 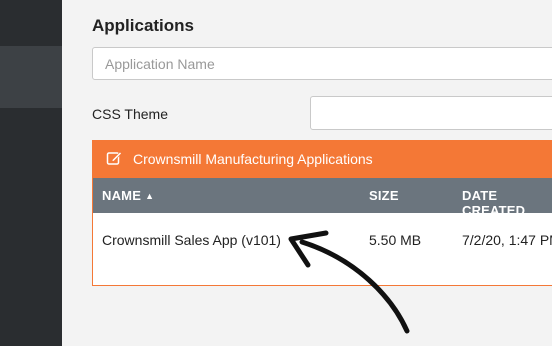 What do you see at coordinates (384, 195) in the screenshot?
I see `column-header-size: SIZE` at bounding box center [384, 195].